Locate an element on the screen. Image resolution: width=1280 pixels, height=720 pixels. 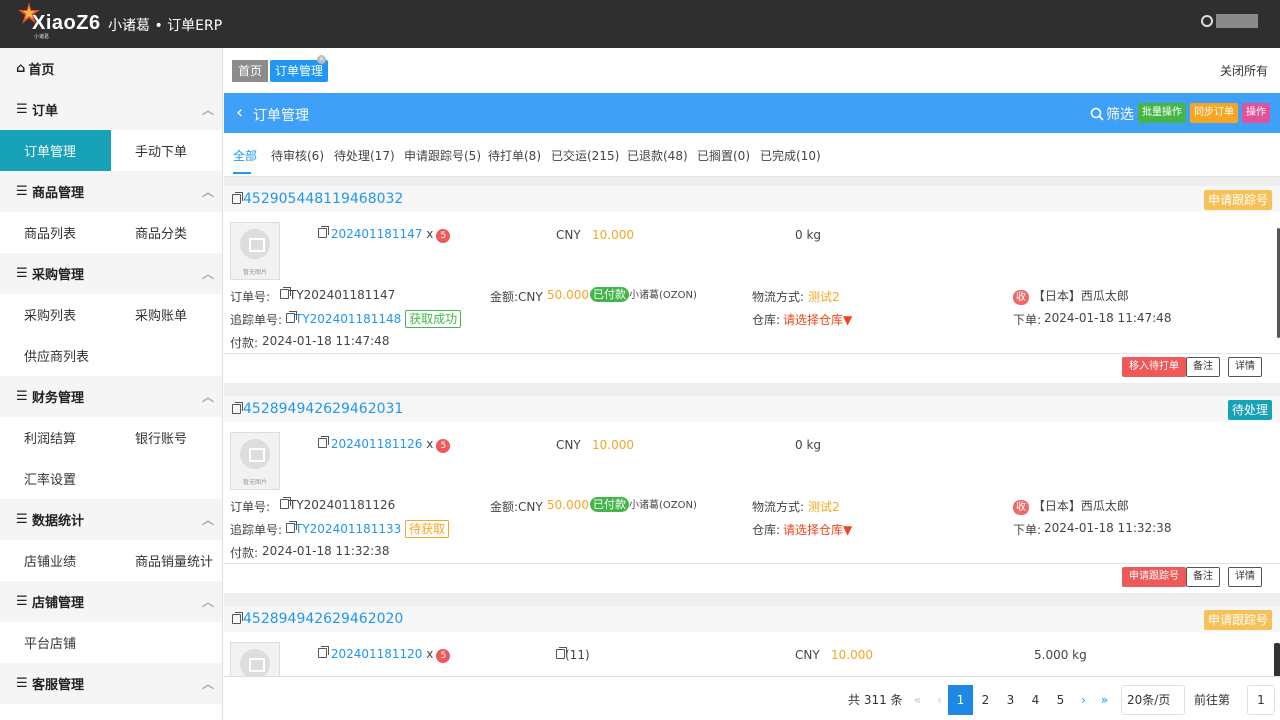
tab-shipped: 已交运(215) is located at coordinates (585, 155).